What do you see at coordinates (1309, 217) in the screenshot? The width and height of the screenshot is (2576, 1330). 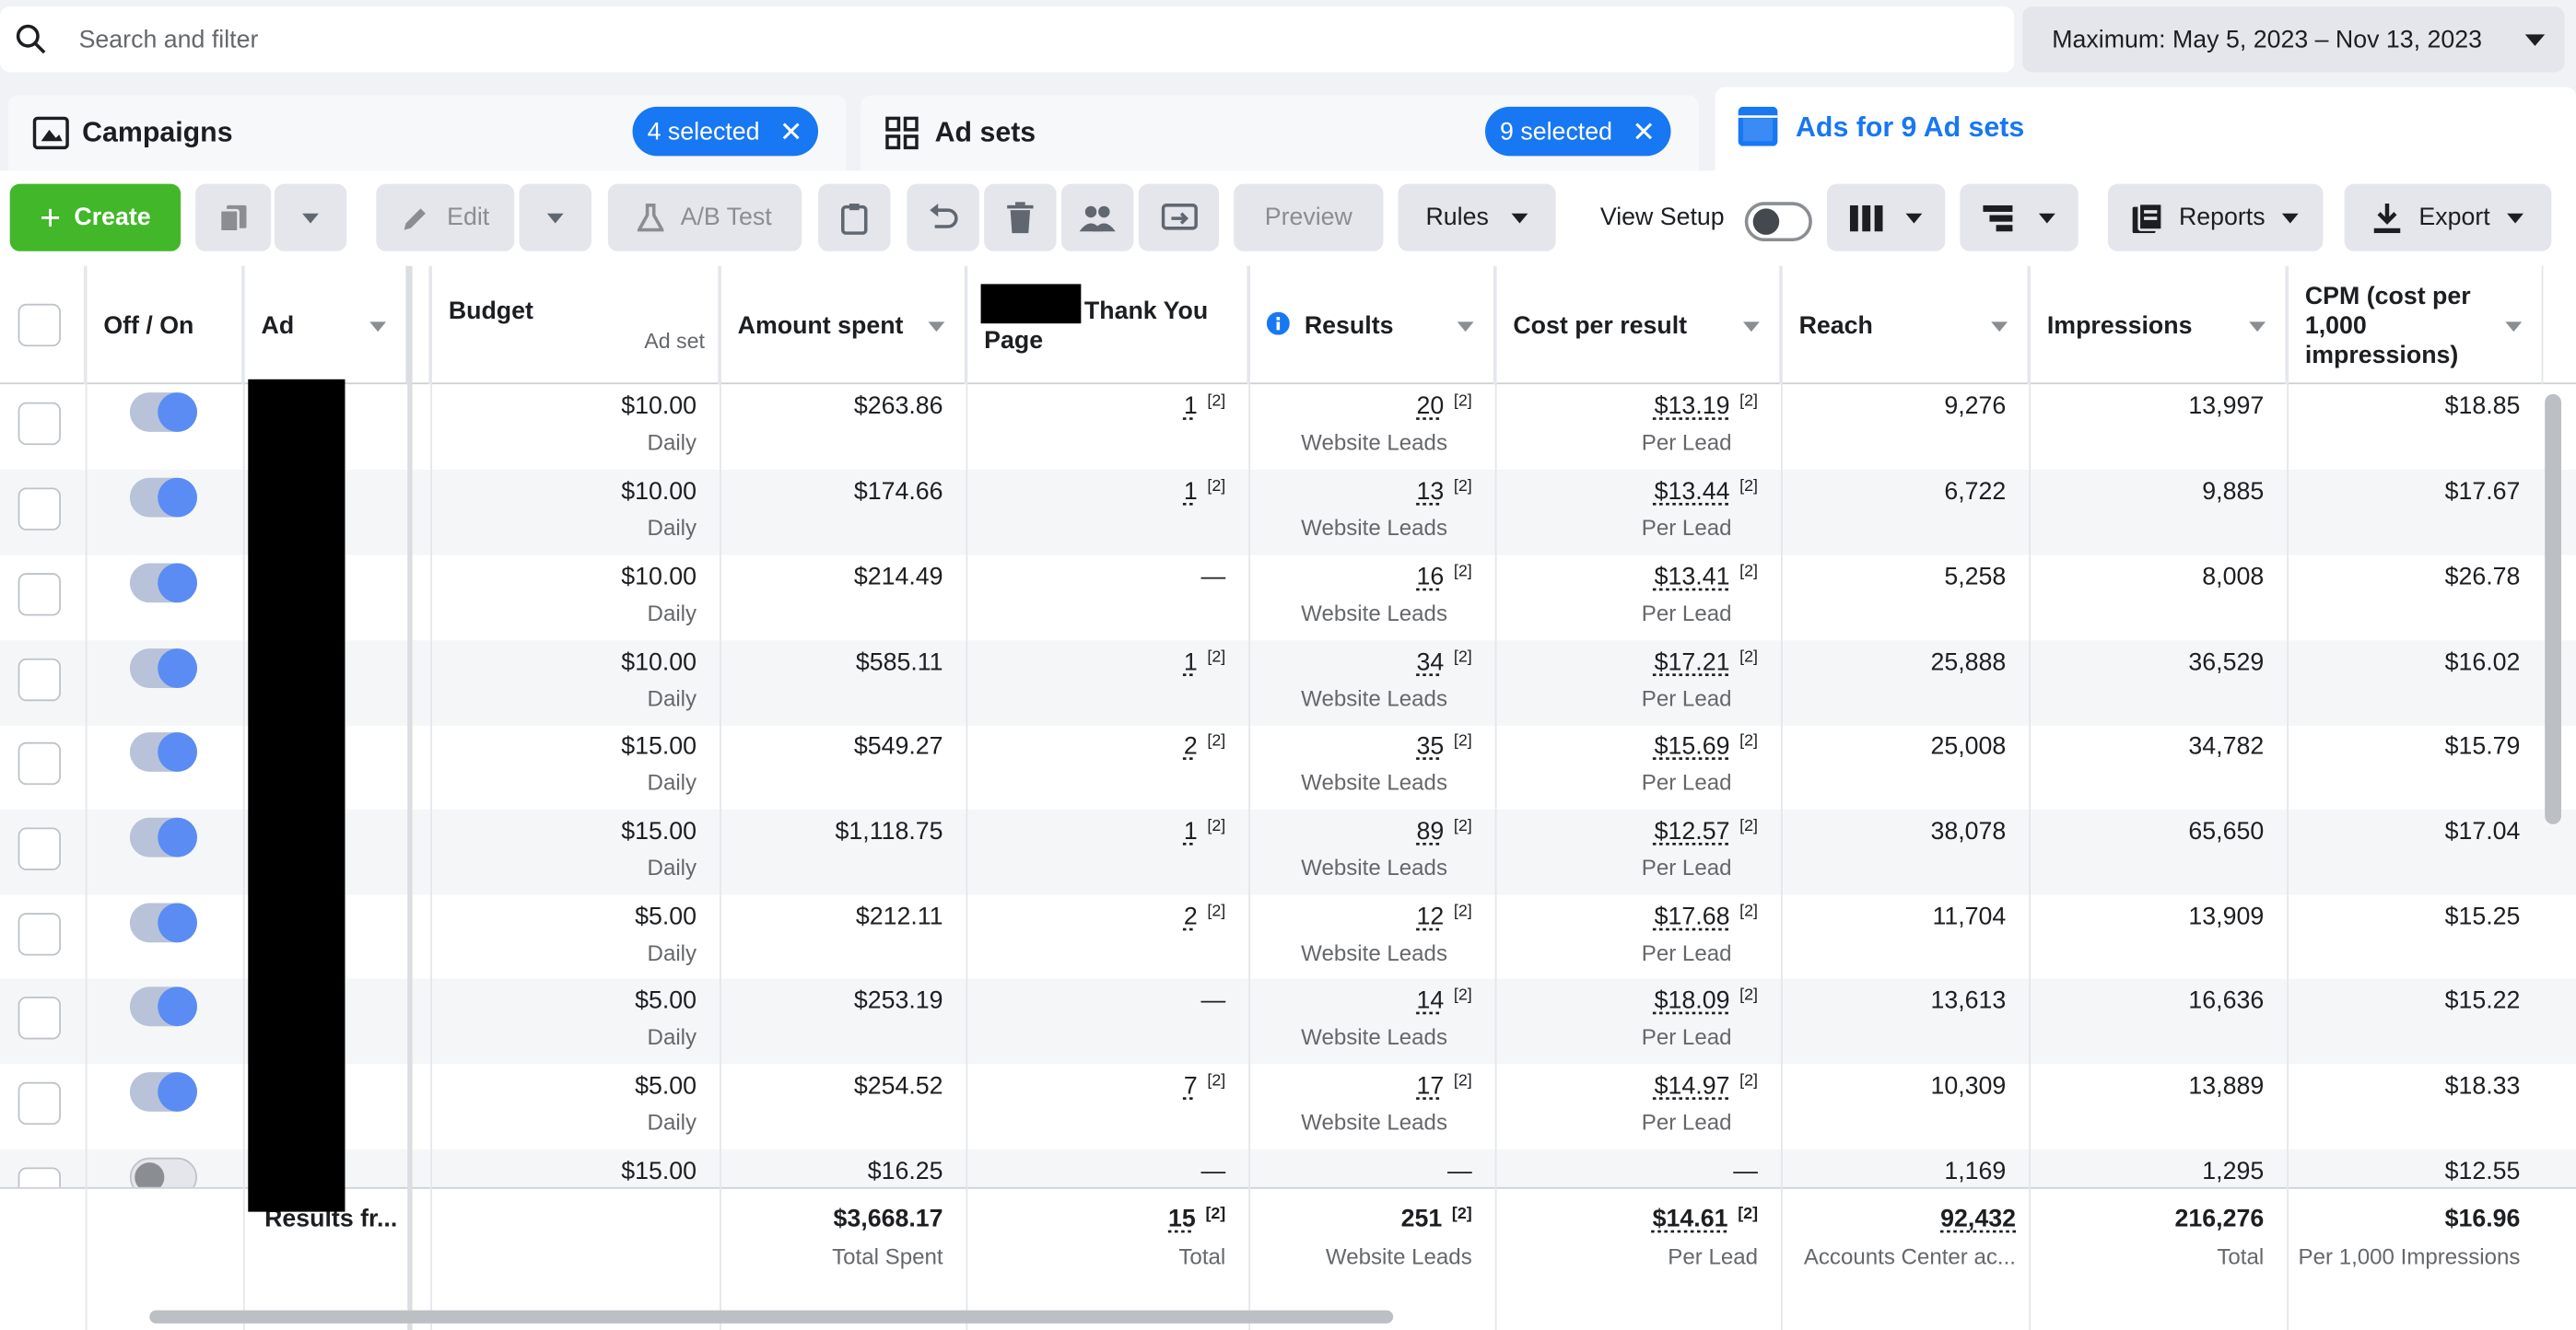 I see `preview-button: Preview` at bounding box center [1309, 217].